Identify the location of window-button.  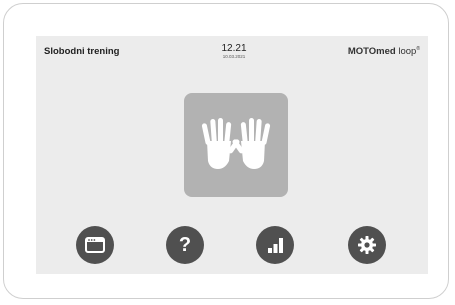
(95, 245).